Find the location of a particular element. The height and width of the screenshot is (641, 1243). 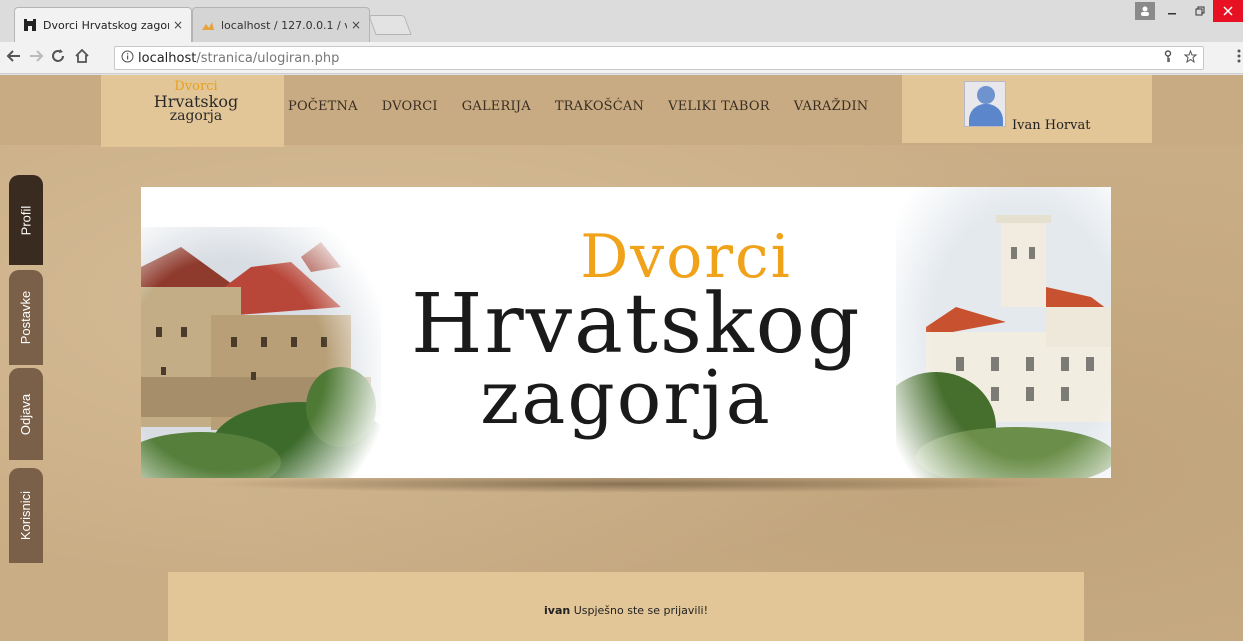

logo-line-2: Hrvatskog is located at coordinates (196, 101).